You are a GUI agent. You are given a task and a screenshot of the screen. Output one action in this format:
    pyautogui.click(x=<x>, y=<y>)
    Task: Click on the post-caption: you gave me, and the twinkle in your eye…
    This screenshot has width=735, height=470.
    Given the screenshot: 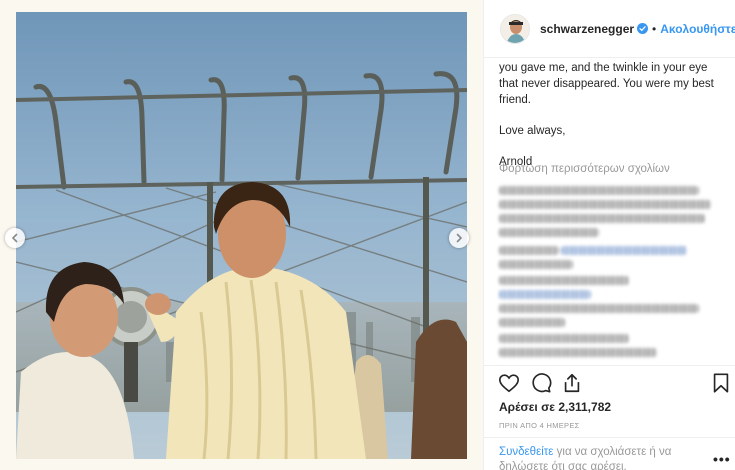 What is the action you would take?
    pyautogui.click(x=613, y=115)
    